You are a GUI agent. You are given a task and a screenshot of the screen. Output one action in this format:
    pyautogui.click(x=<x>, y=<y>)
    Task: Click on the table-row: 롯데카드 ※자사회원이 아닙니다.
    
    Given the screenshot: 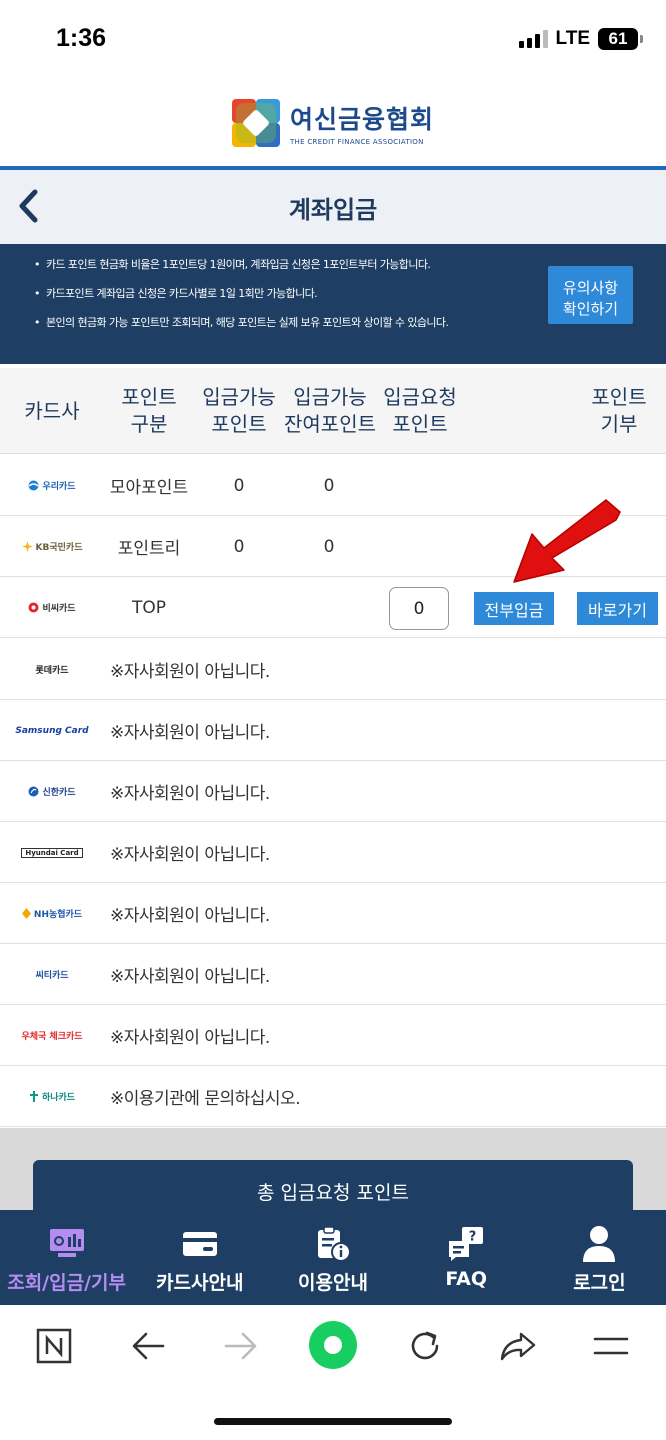 What is the action you would take?
    pyautogui.click(x=333, y=669)
    